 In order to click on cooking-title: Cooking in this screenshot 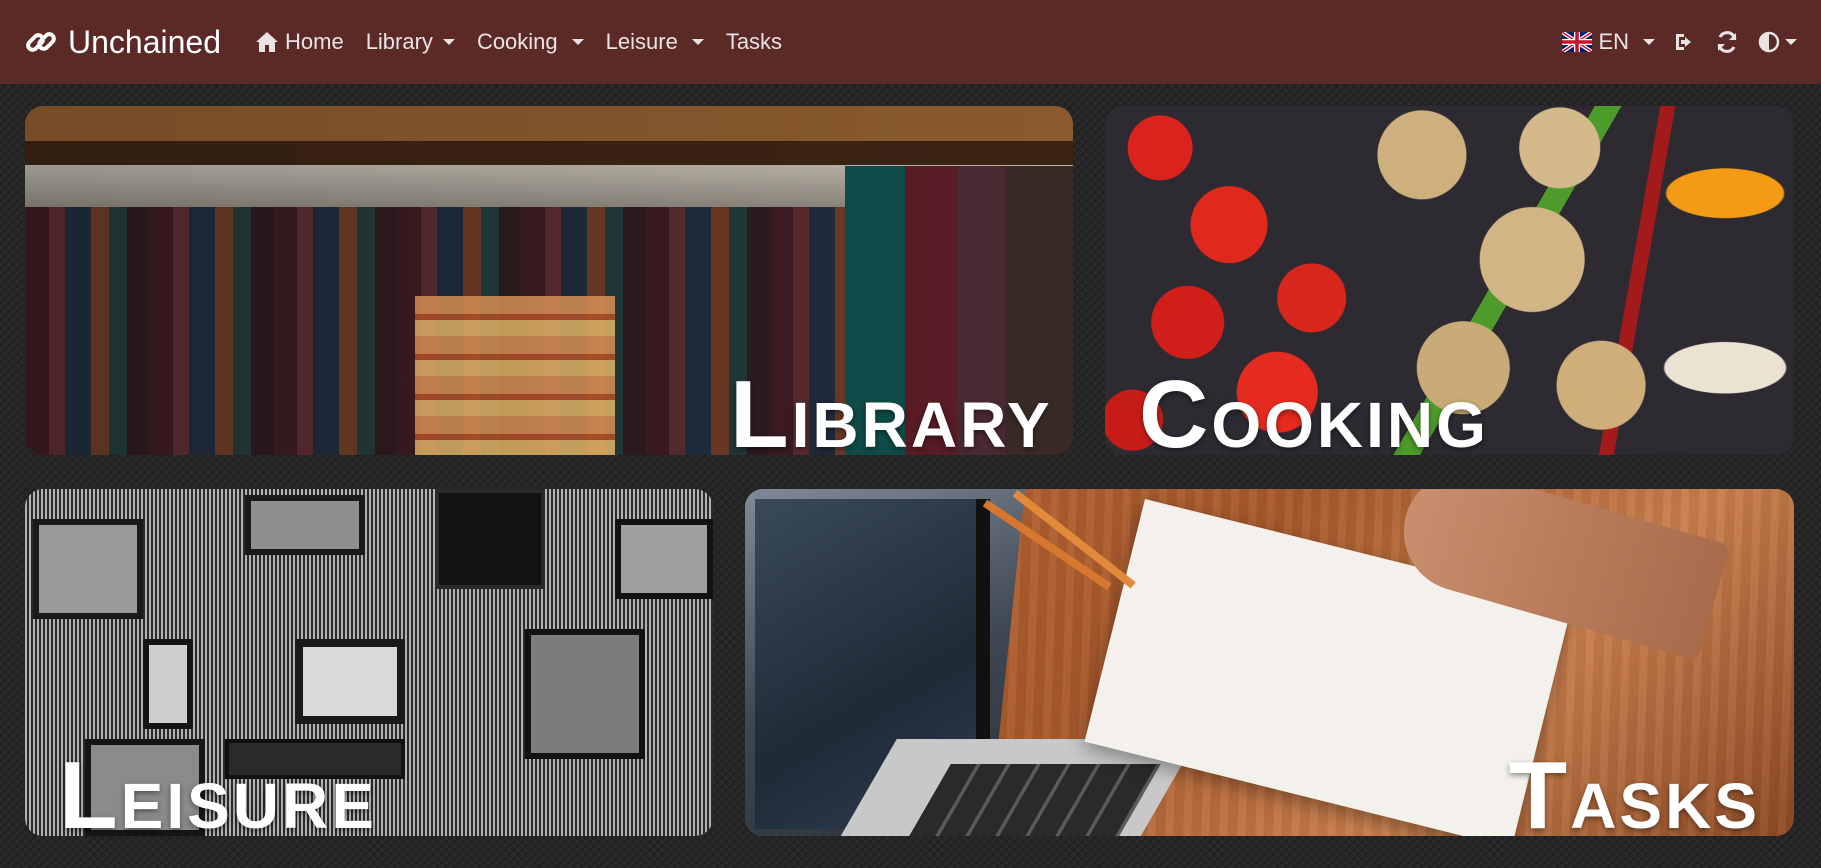, I will do `click(1314, 408)`.